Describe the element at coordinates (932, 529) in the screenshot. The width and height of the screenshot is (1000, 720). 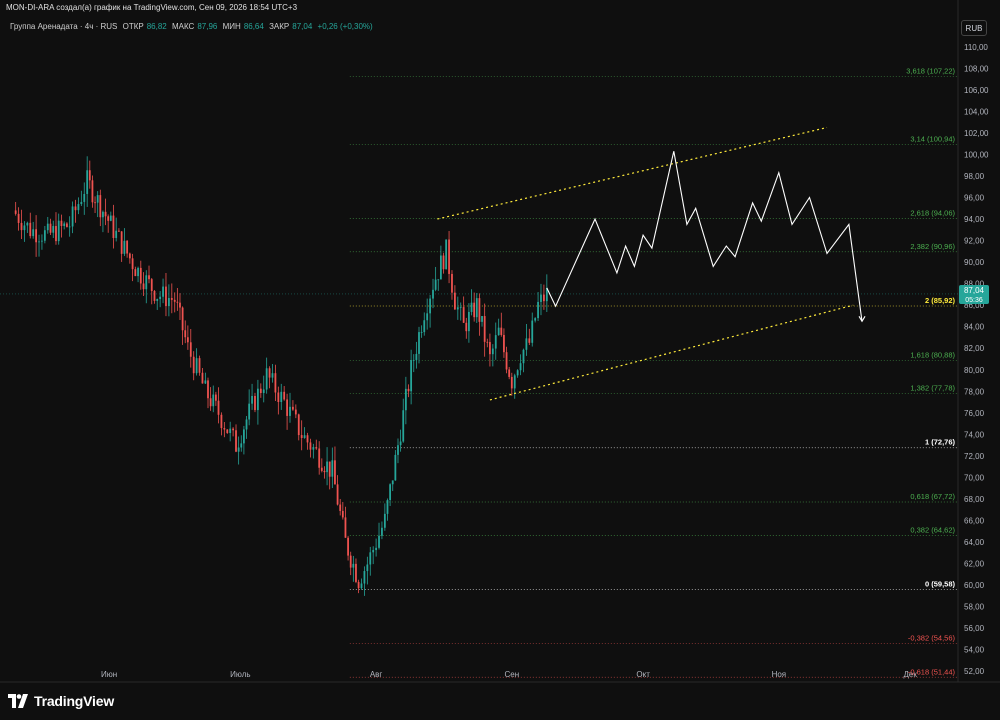
I see `fib-level-label: 0,382 (64,62)` at that location.